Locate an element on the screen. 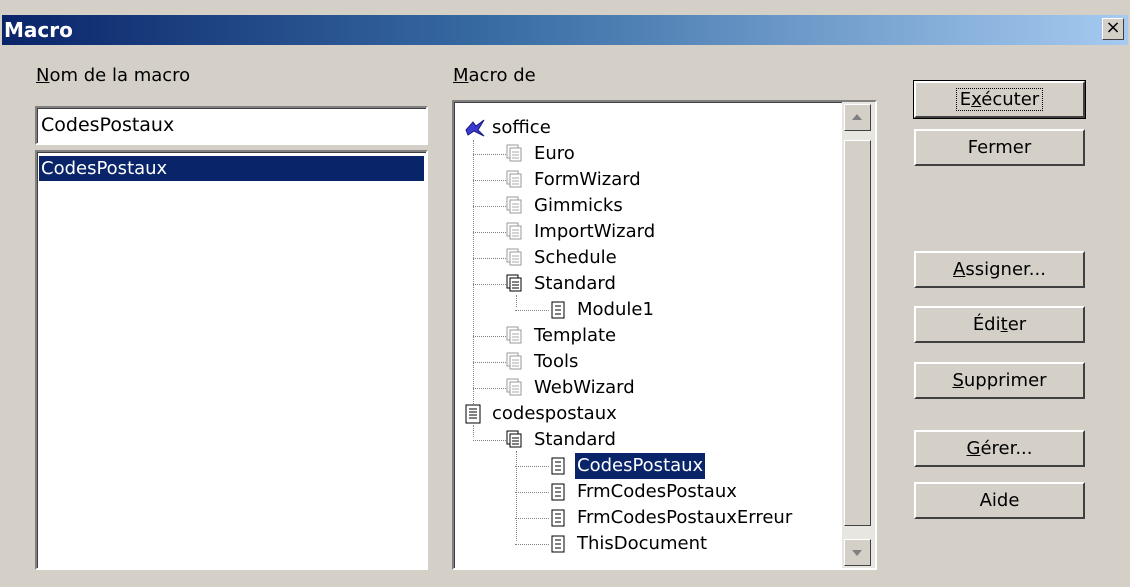 The height and width of the screenshot is (587, 1130). tree-item: FormWizard is located at coordinates (574, 180).